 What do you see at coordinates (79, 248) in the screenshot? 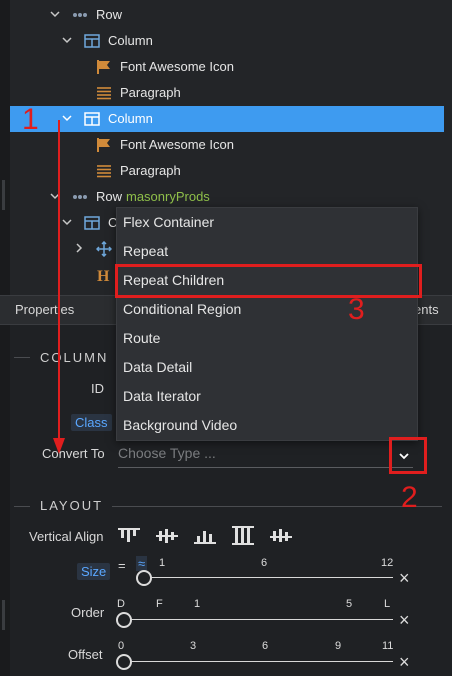
I see `chevron-right-icon` at bounding box center [79, 248].